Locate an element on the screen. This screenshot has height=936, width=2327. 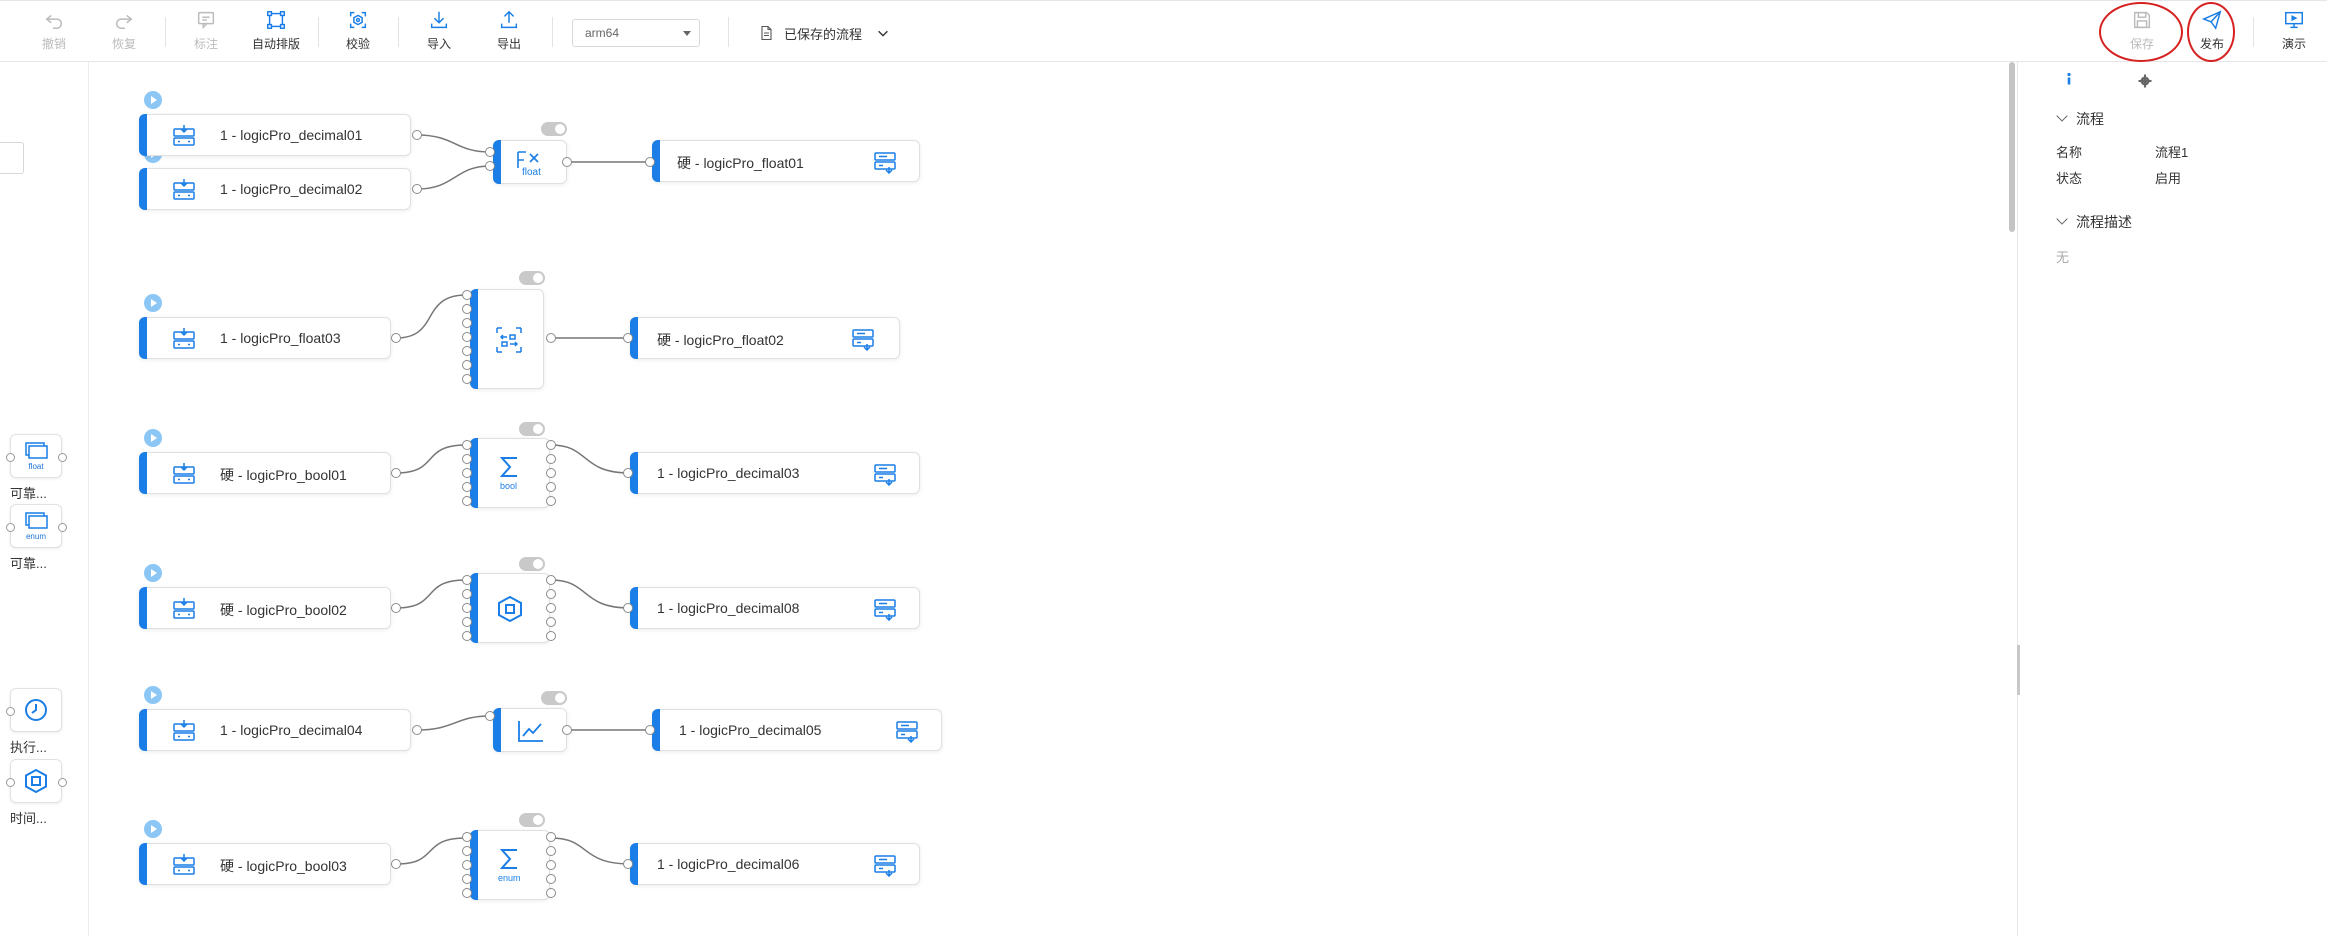
function-node-enum: enum is located at coordinates (510, 865).